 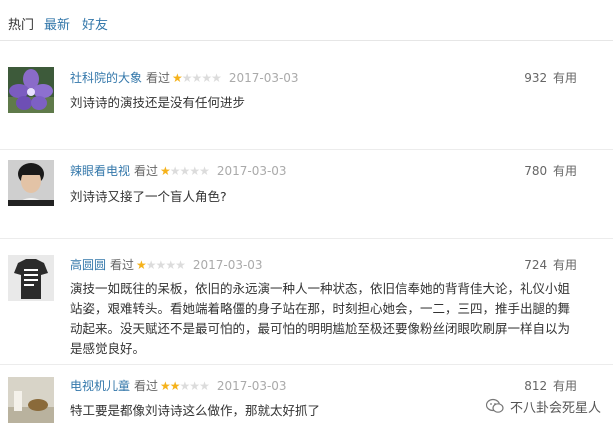 I want to click on comment-tabs: 热门 最新 好友, so click(x=306, y=20).